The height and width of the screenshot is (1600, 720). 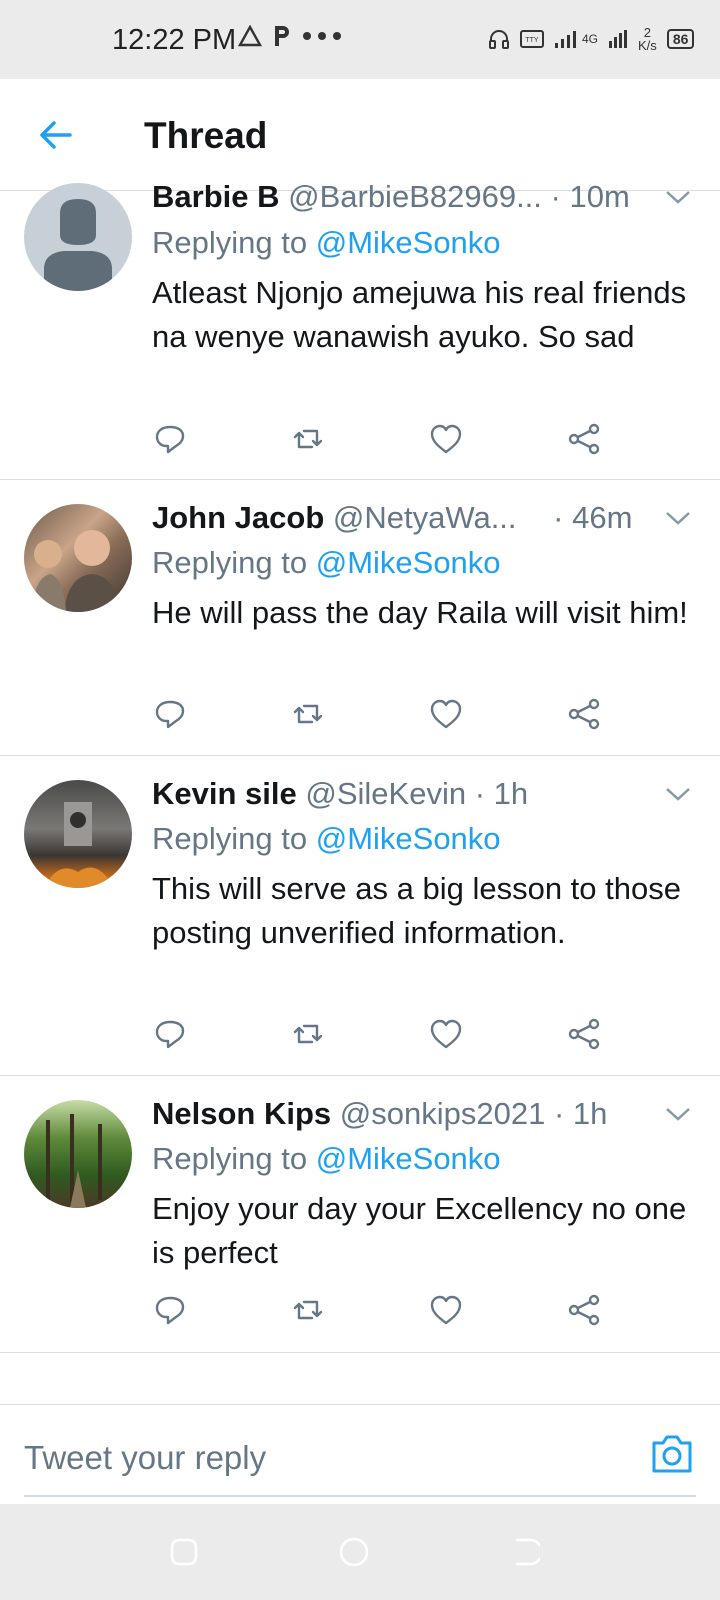 I want to click on back-arrow-icon, so click(x=56, y=135).